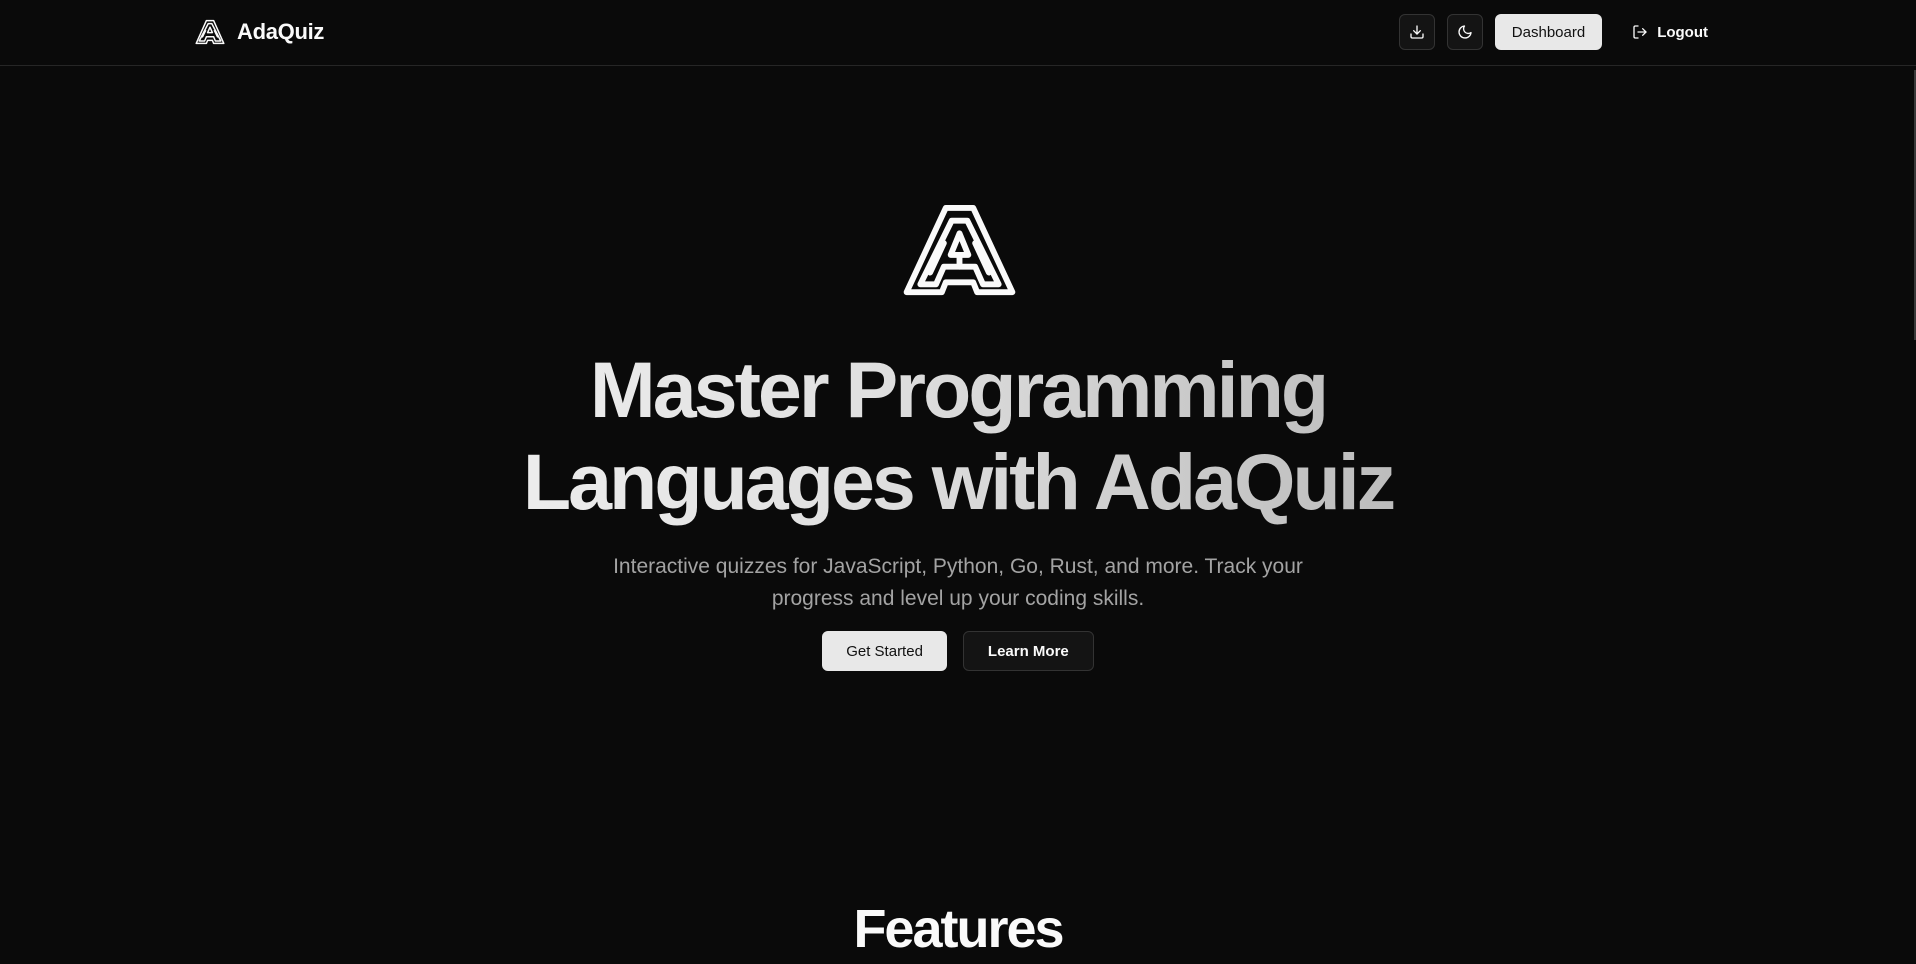  What do you see at coordinates (958, 33) in the screenshot?
I see `top-navigation-bar: AdaQuiz Dashboard Logout` at bounding box center [958, 33].